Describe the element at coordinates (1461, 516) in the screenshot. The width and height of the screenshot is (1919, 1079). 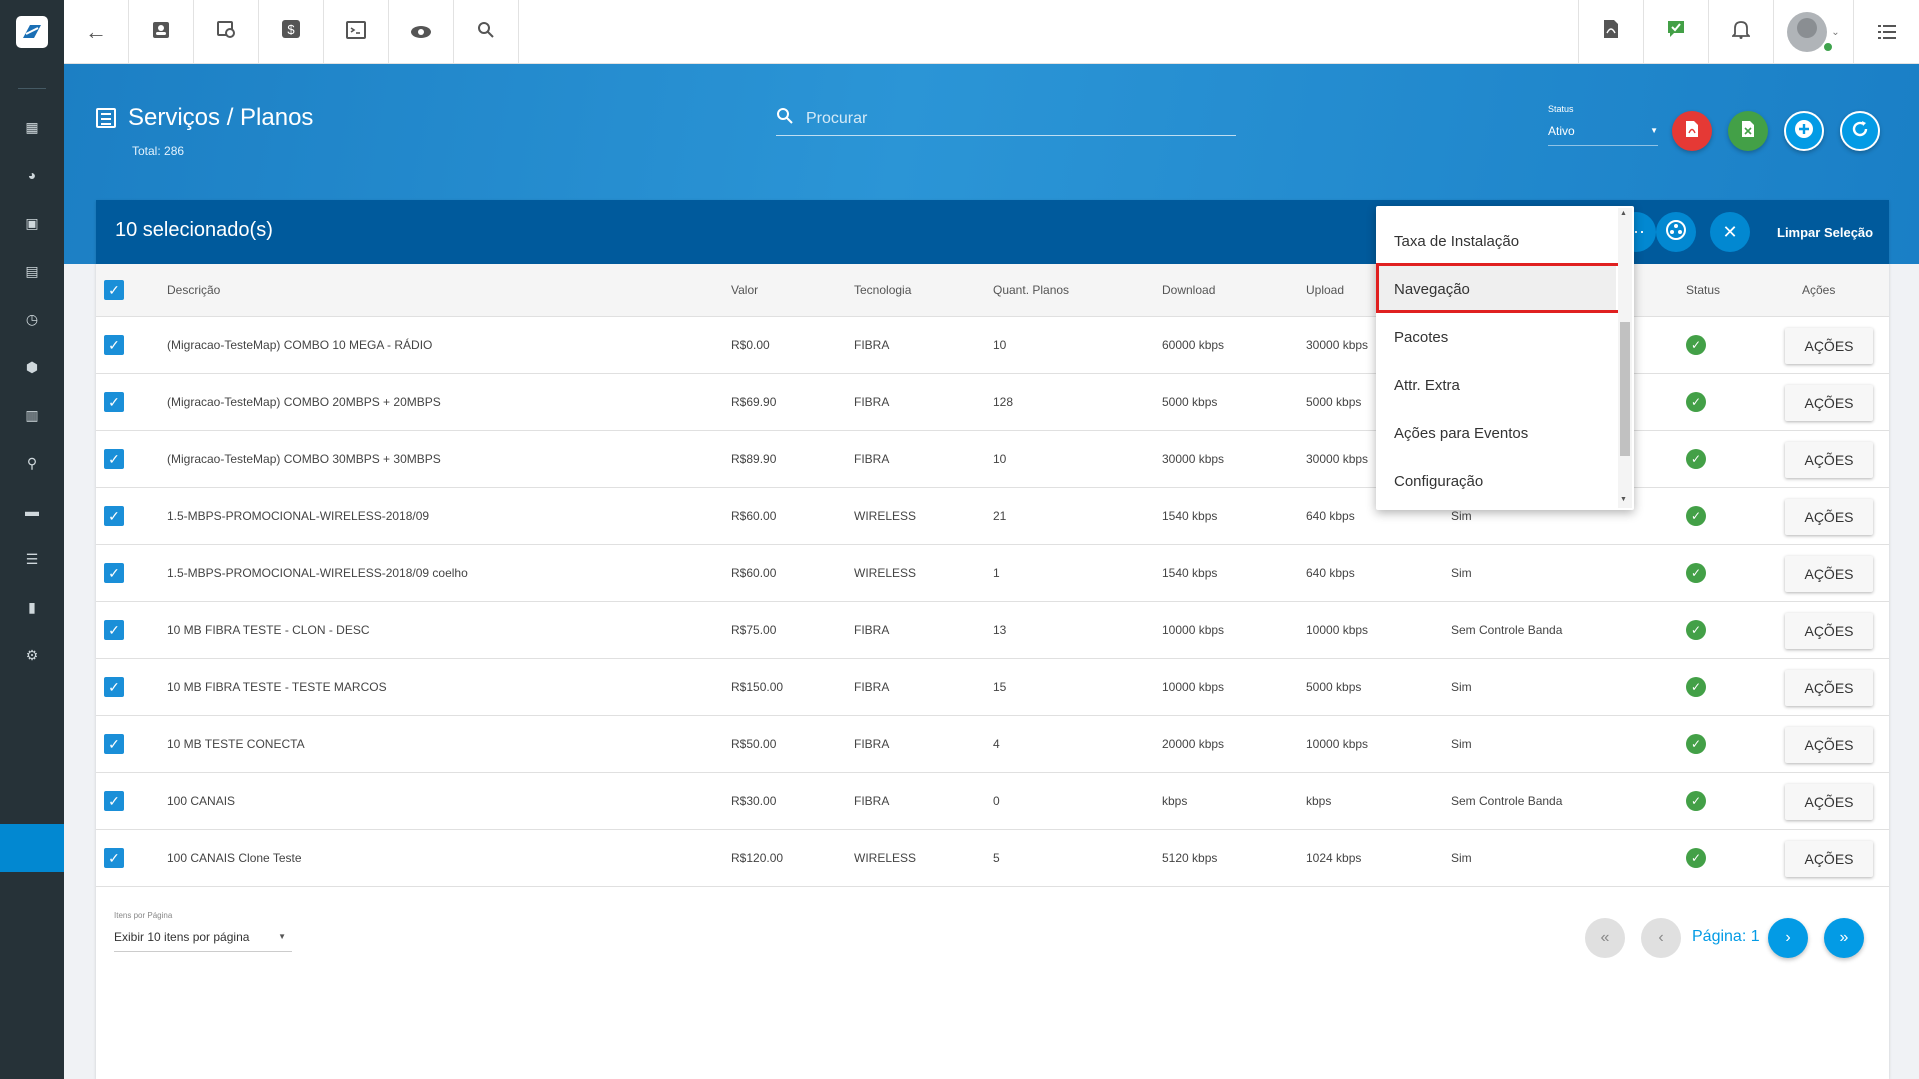
I see `cell-controle-banda: Sim` at that location.